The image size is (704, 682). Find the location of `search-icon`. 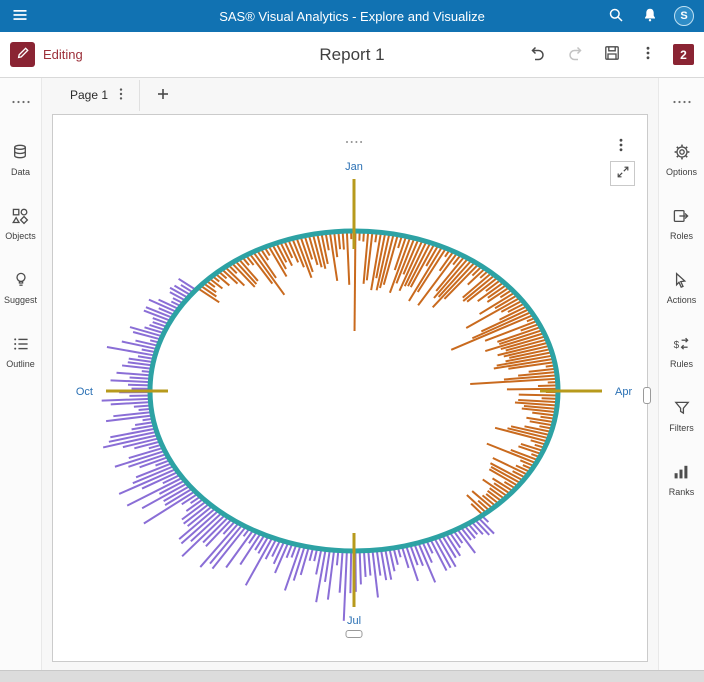

search-icon is located at coordinates (616, 16).